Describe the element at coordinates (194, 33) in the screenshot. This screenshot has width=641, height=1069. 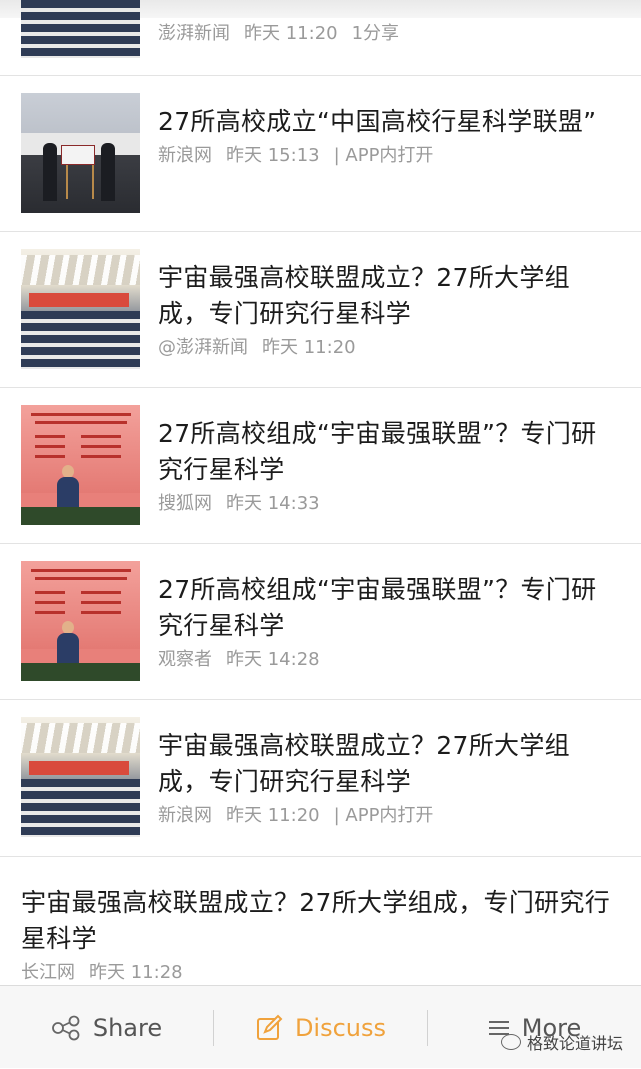
I see `item-source: 澎湃新闻` at that location.